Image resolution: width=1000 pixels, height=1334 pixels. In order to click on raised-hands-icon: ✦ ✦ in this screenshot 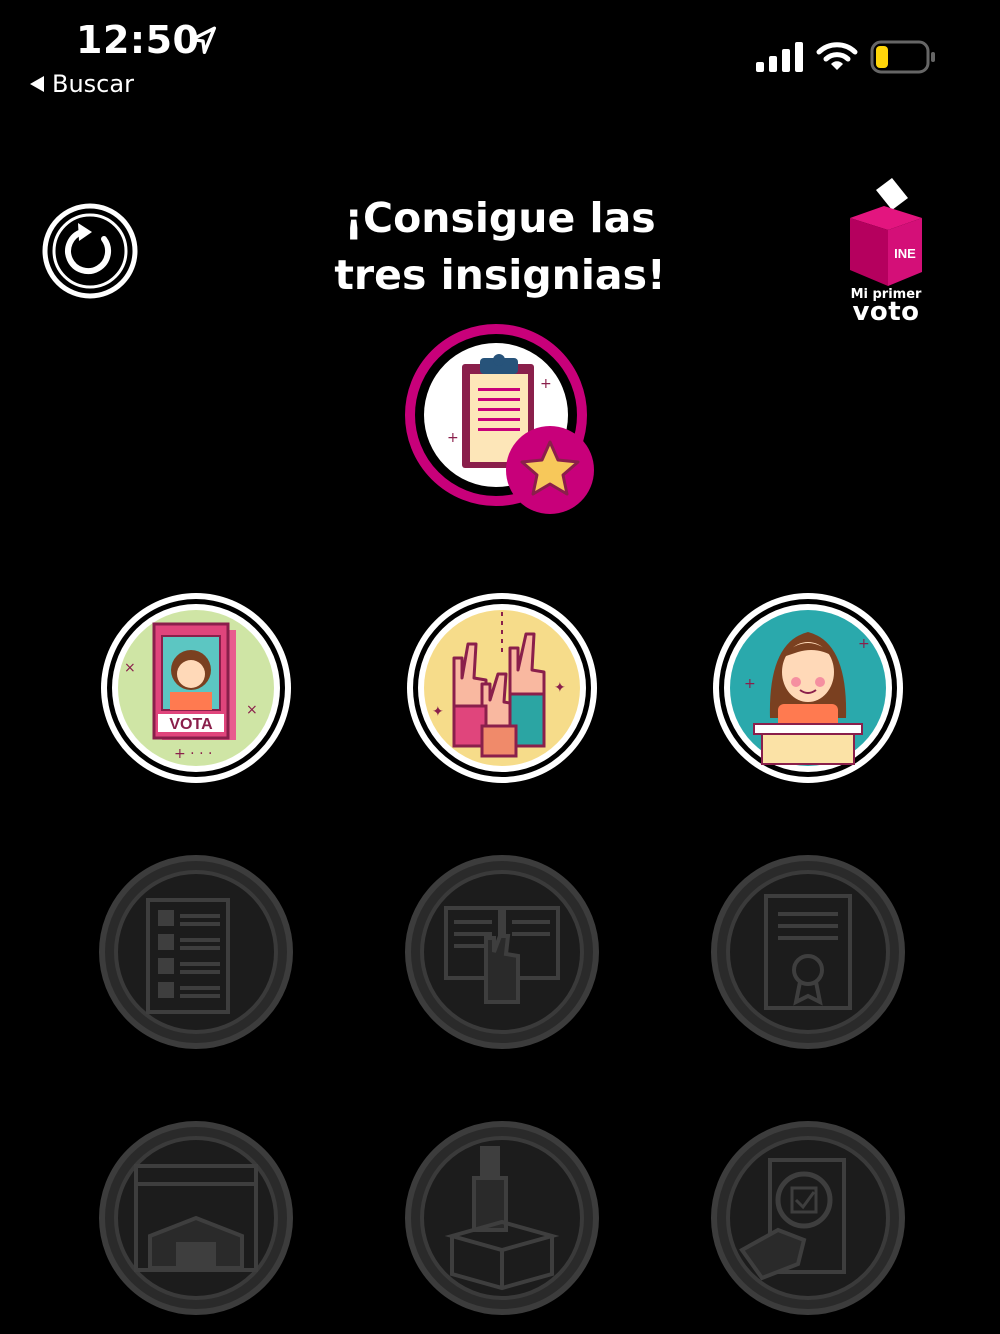, I will do `click(502, 688)`.